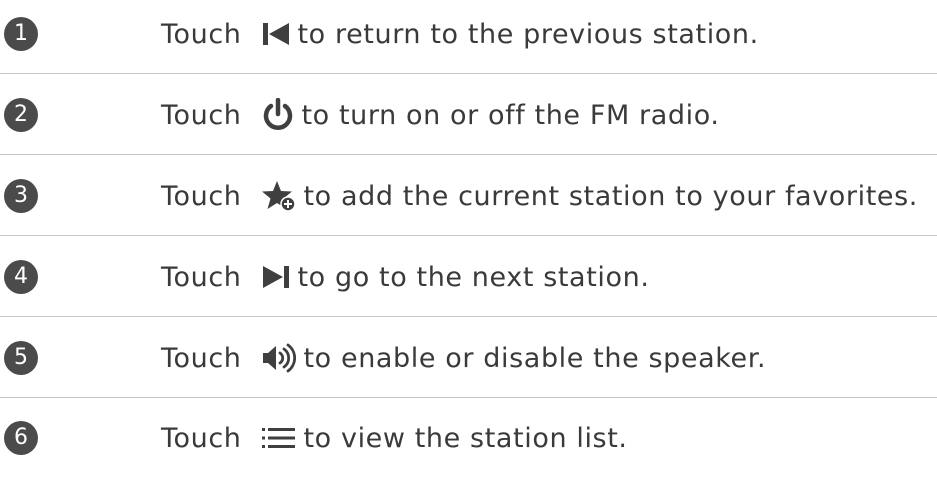  I want to click on step-number-badge: 3, so click(21, 196).